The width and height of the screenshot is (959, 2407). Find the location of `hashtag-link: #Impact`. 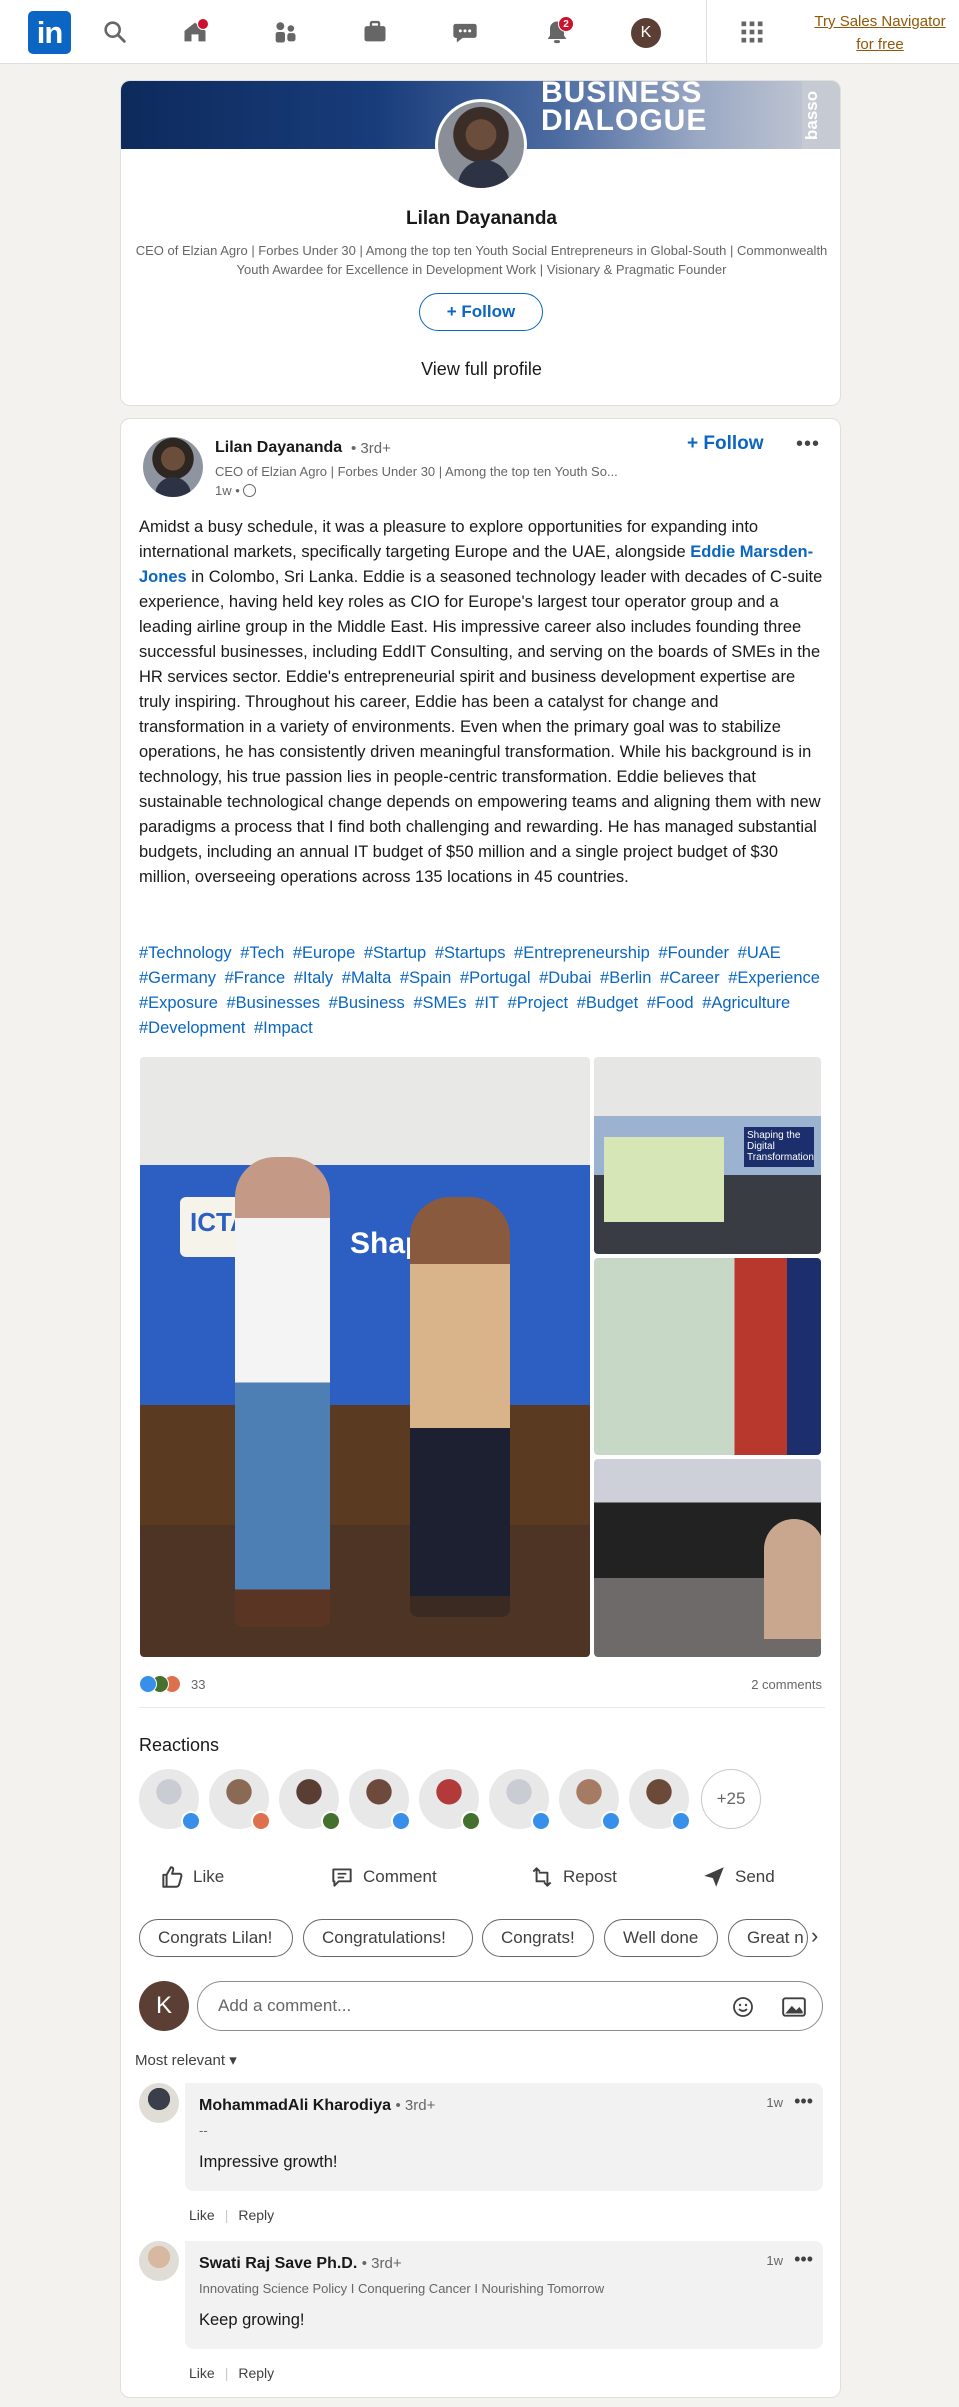

hashtag-link: #Impact is located at coordinates (283, 1028).